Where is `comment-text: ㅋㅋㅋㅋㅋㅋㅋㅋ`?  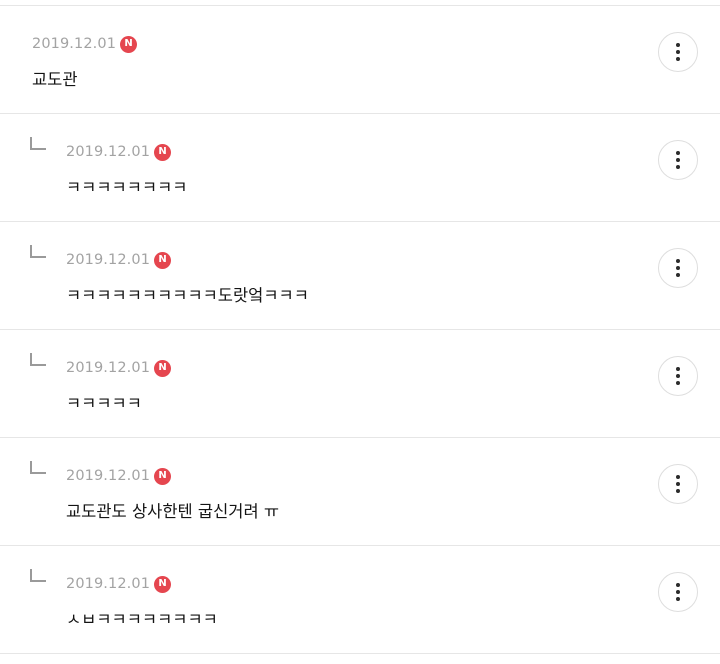
comment-text: ㅋㅋㅋㅋㅋㅋㅋㅋ is located at coordinates (127, 187).